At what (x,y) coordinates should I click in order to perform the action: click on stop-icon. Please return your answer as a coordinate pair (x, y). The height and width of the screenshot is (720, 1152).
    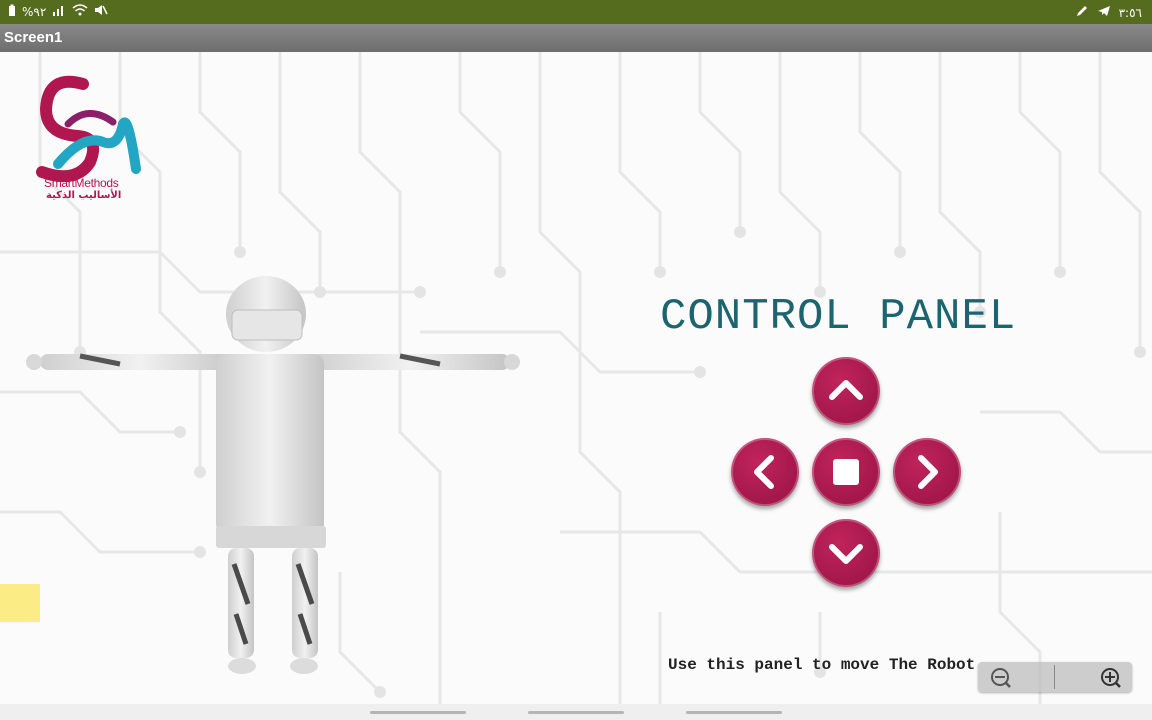
    Looking at the image, I should click on (846, 472).